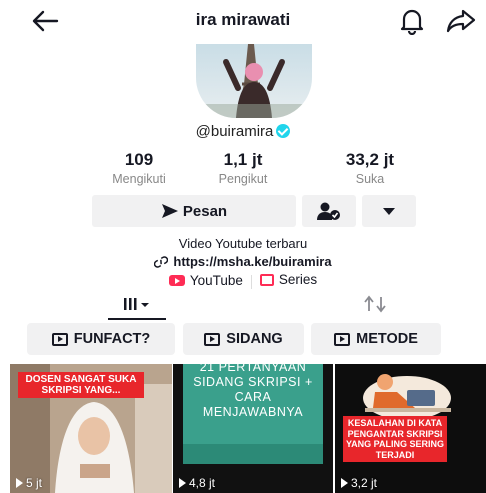  Describe the element at coordinates (252, 261) in the screenshot. I see `profile-link-text: https://msha.ke/buiramira` at that location.